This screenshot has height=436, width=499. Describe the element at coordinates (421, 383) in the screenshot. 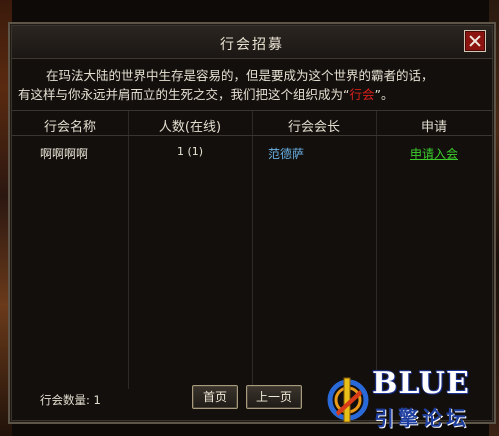

I see `logo-main-text: BLUE` at that location.